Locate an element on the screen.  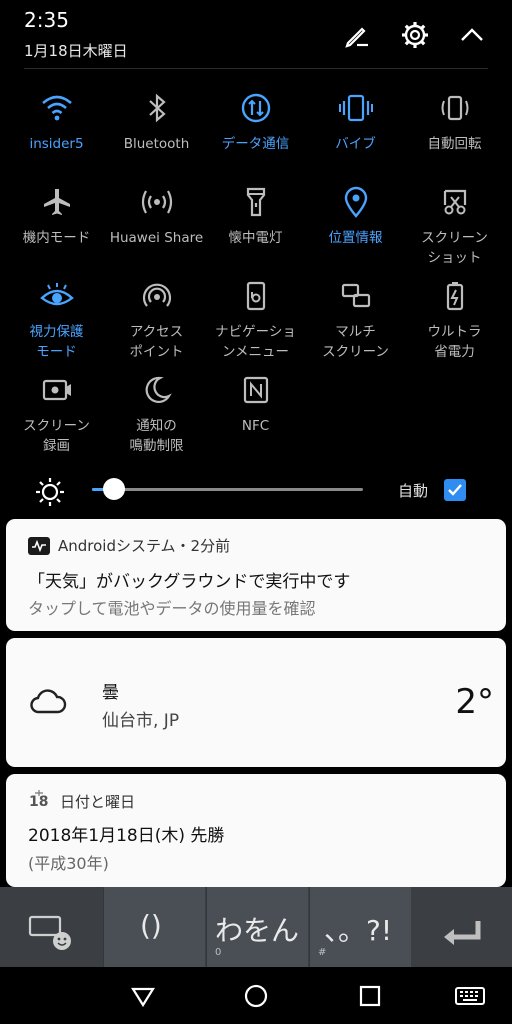
tile-screenshot: スクリーン ショット is located at coordinates (454, 225).